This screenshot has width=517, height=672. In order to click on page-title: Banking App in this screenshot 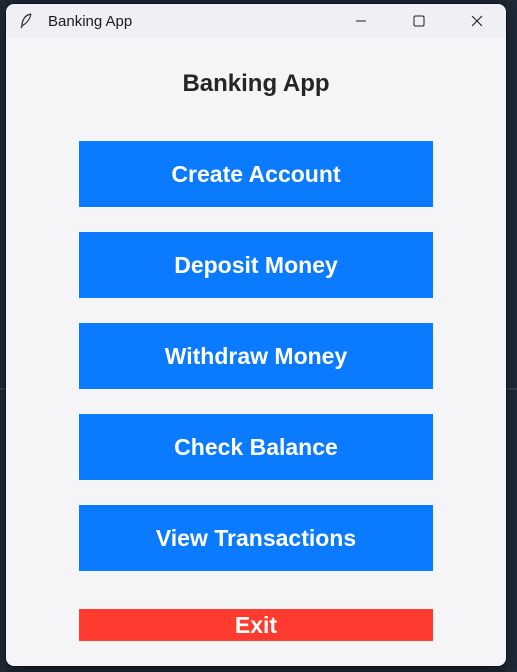, I will do `click(256, 83)`.